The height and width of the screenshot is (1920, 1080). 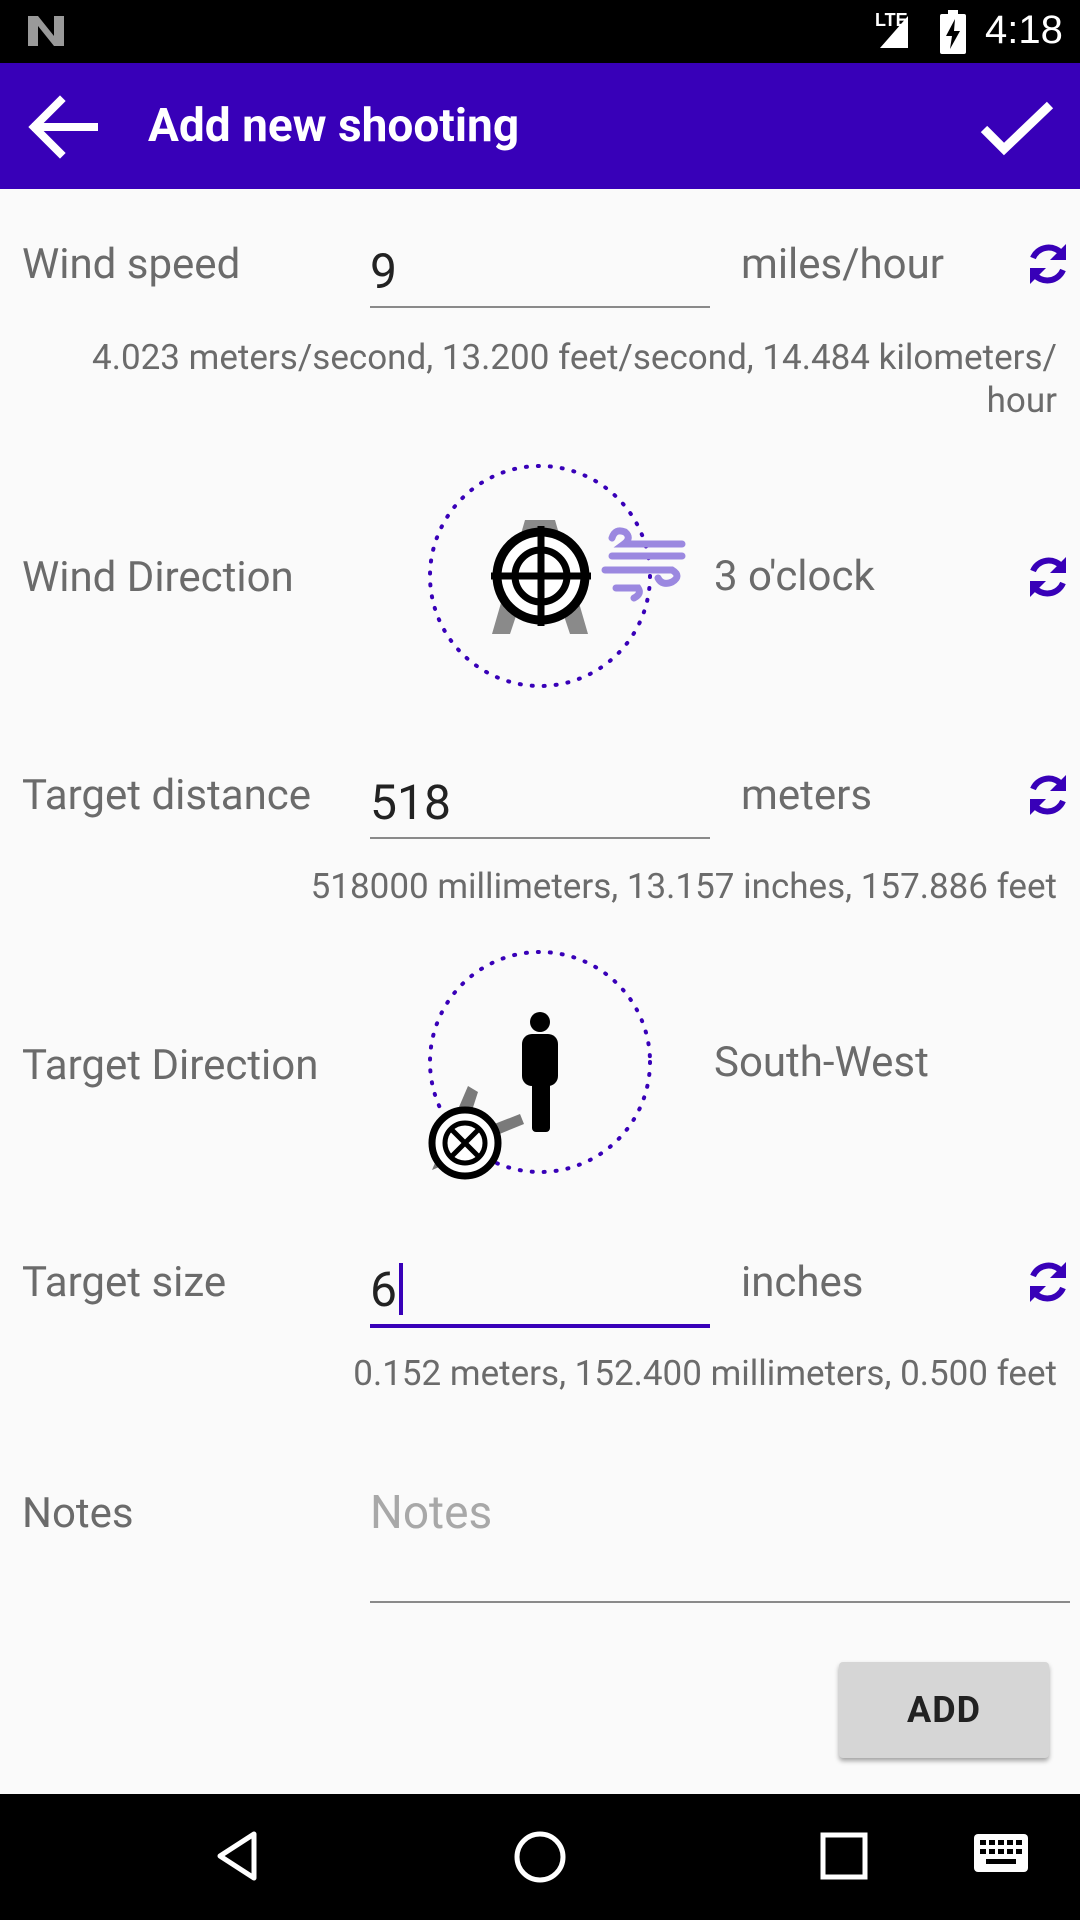 I want to click on target-distance-value: 518, so click(x=410, y=802).